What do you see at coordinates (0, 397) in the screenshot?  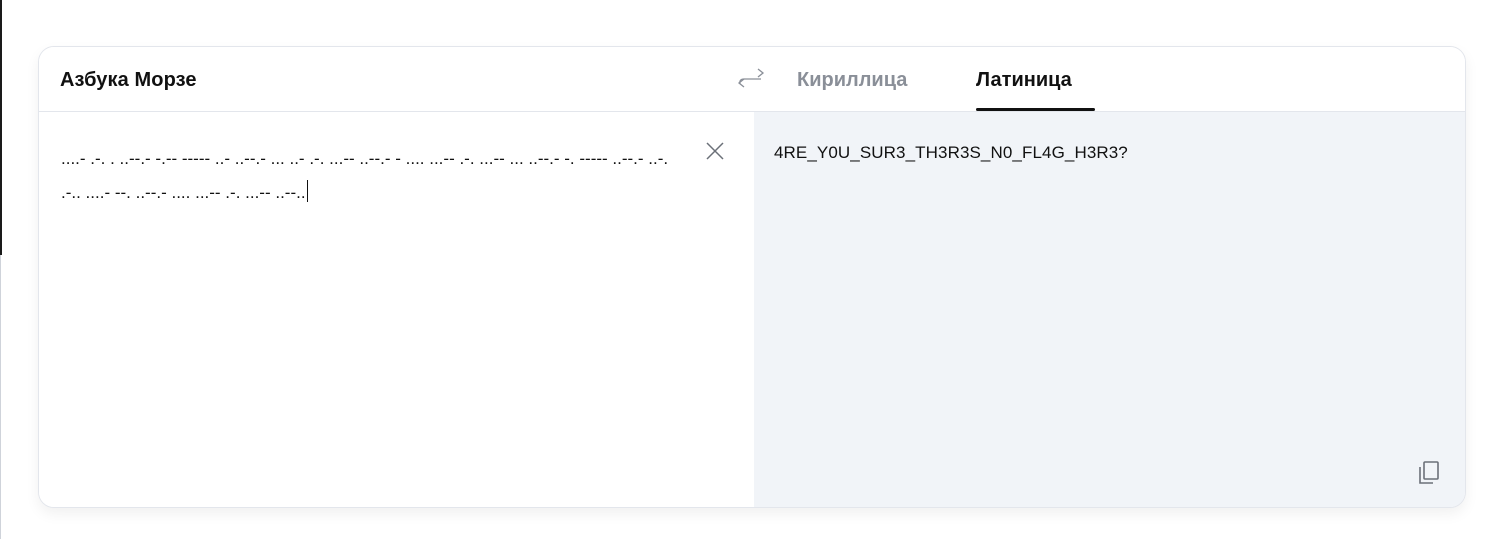 I see `window-edge-lower` at bounding box center [0, 397].